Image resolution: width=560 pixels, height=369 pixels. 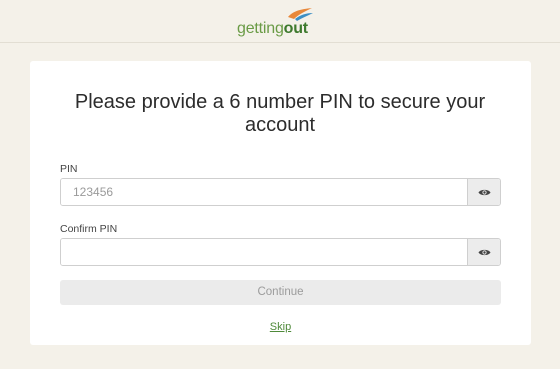 I want to click on pin-label: PIN, so click(x=69, y=169).